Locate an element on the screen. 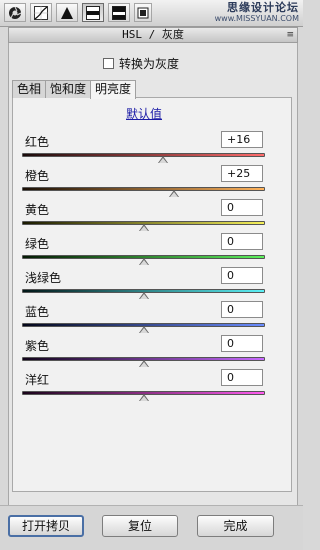  tool-basic is located at coordinates (15, 12).